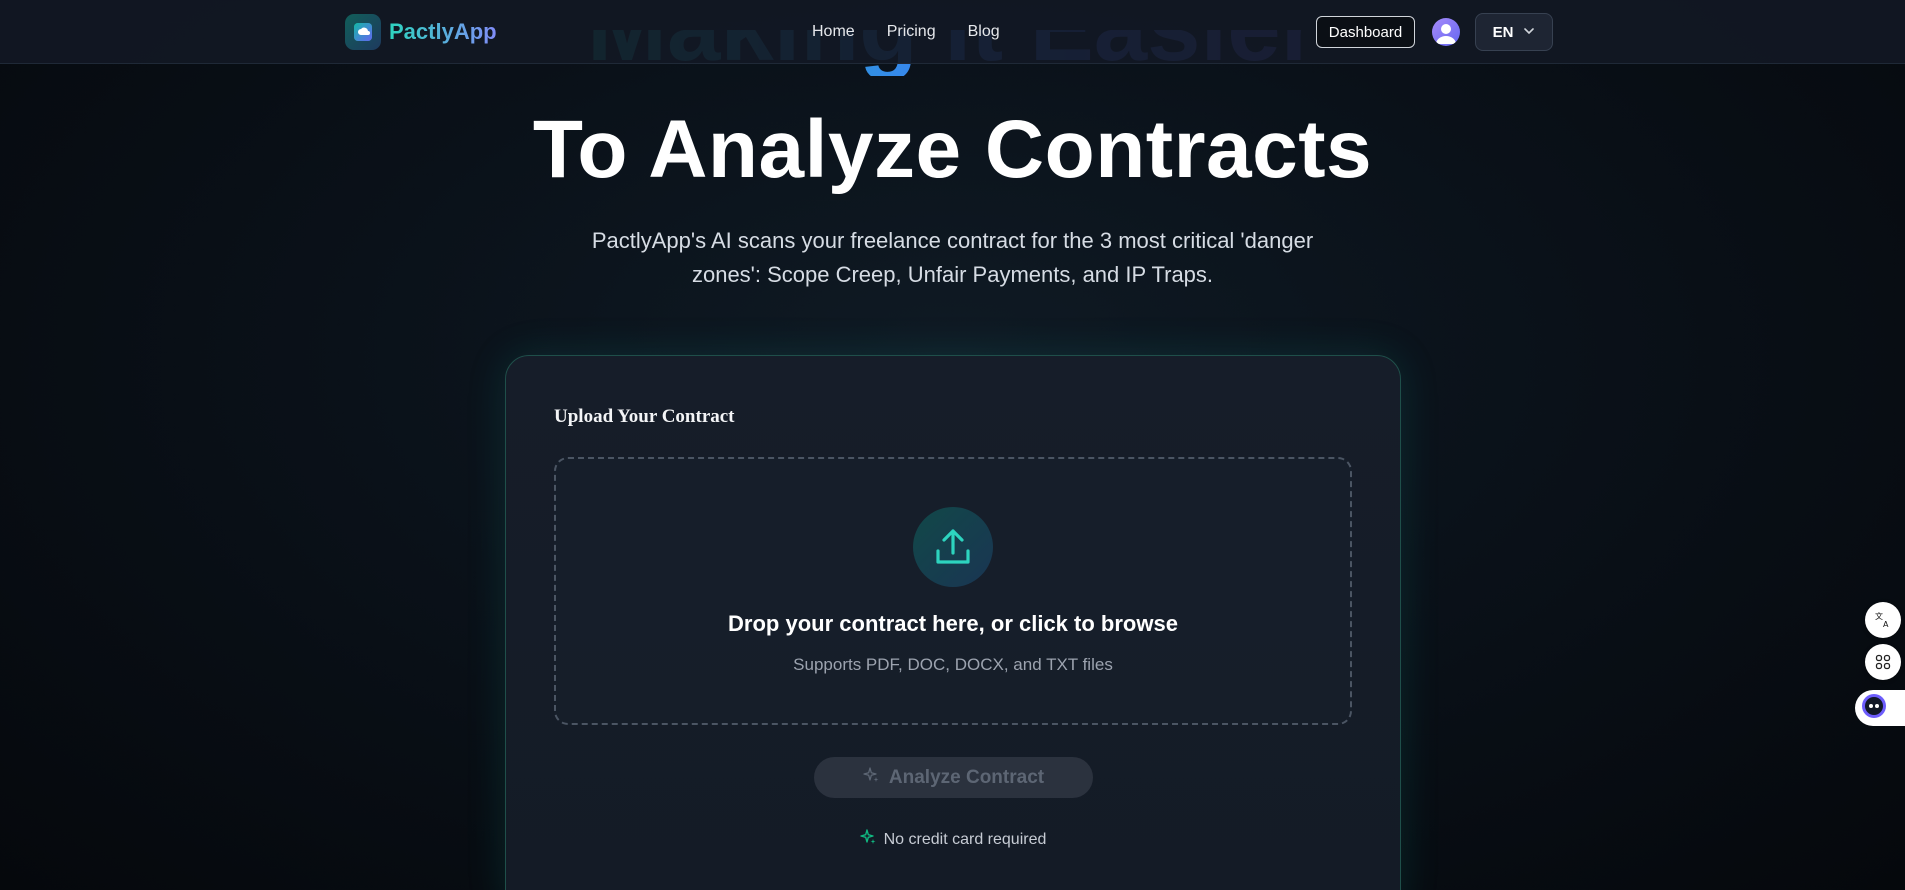 Image resolution: width=1905 pixels, height=890 pixels. What do you see at coordinates (1529, 32) in the screenshot?
I see `chevron-down-icon` at bounding box center [1529, 32].